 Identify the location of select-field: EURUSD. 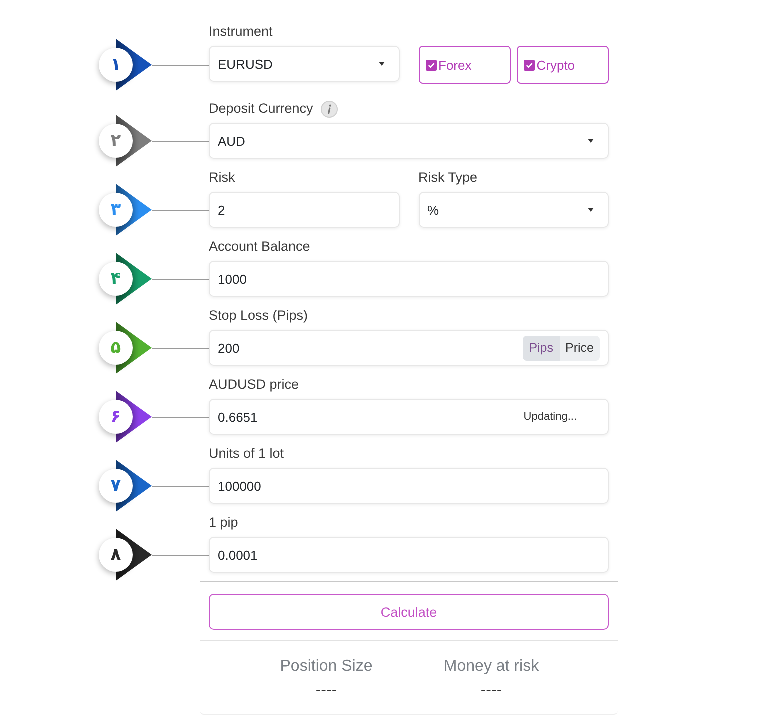
(304, 64).